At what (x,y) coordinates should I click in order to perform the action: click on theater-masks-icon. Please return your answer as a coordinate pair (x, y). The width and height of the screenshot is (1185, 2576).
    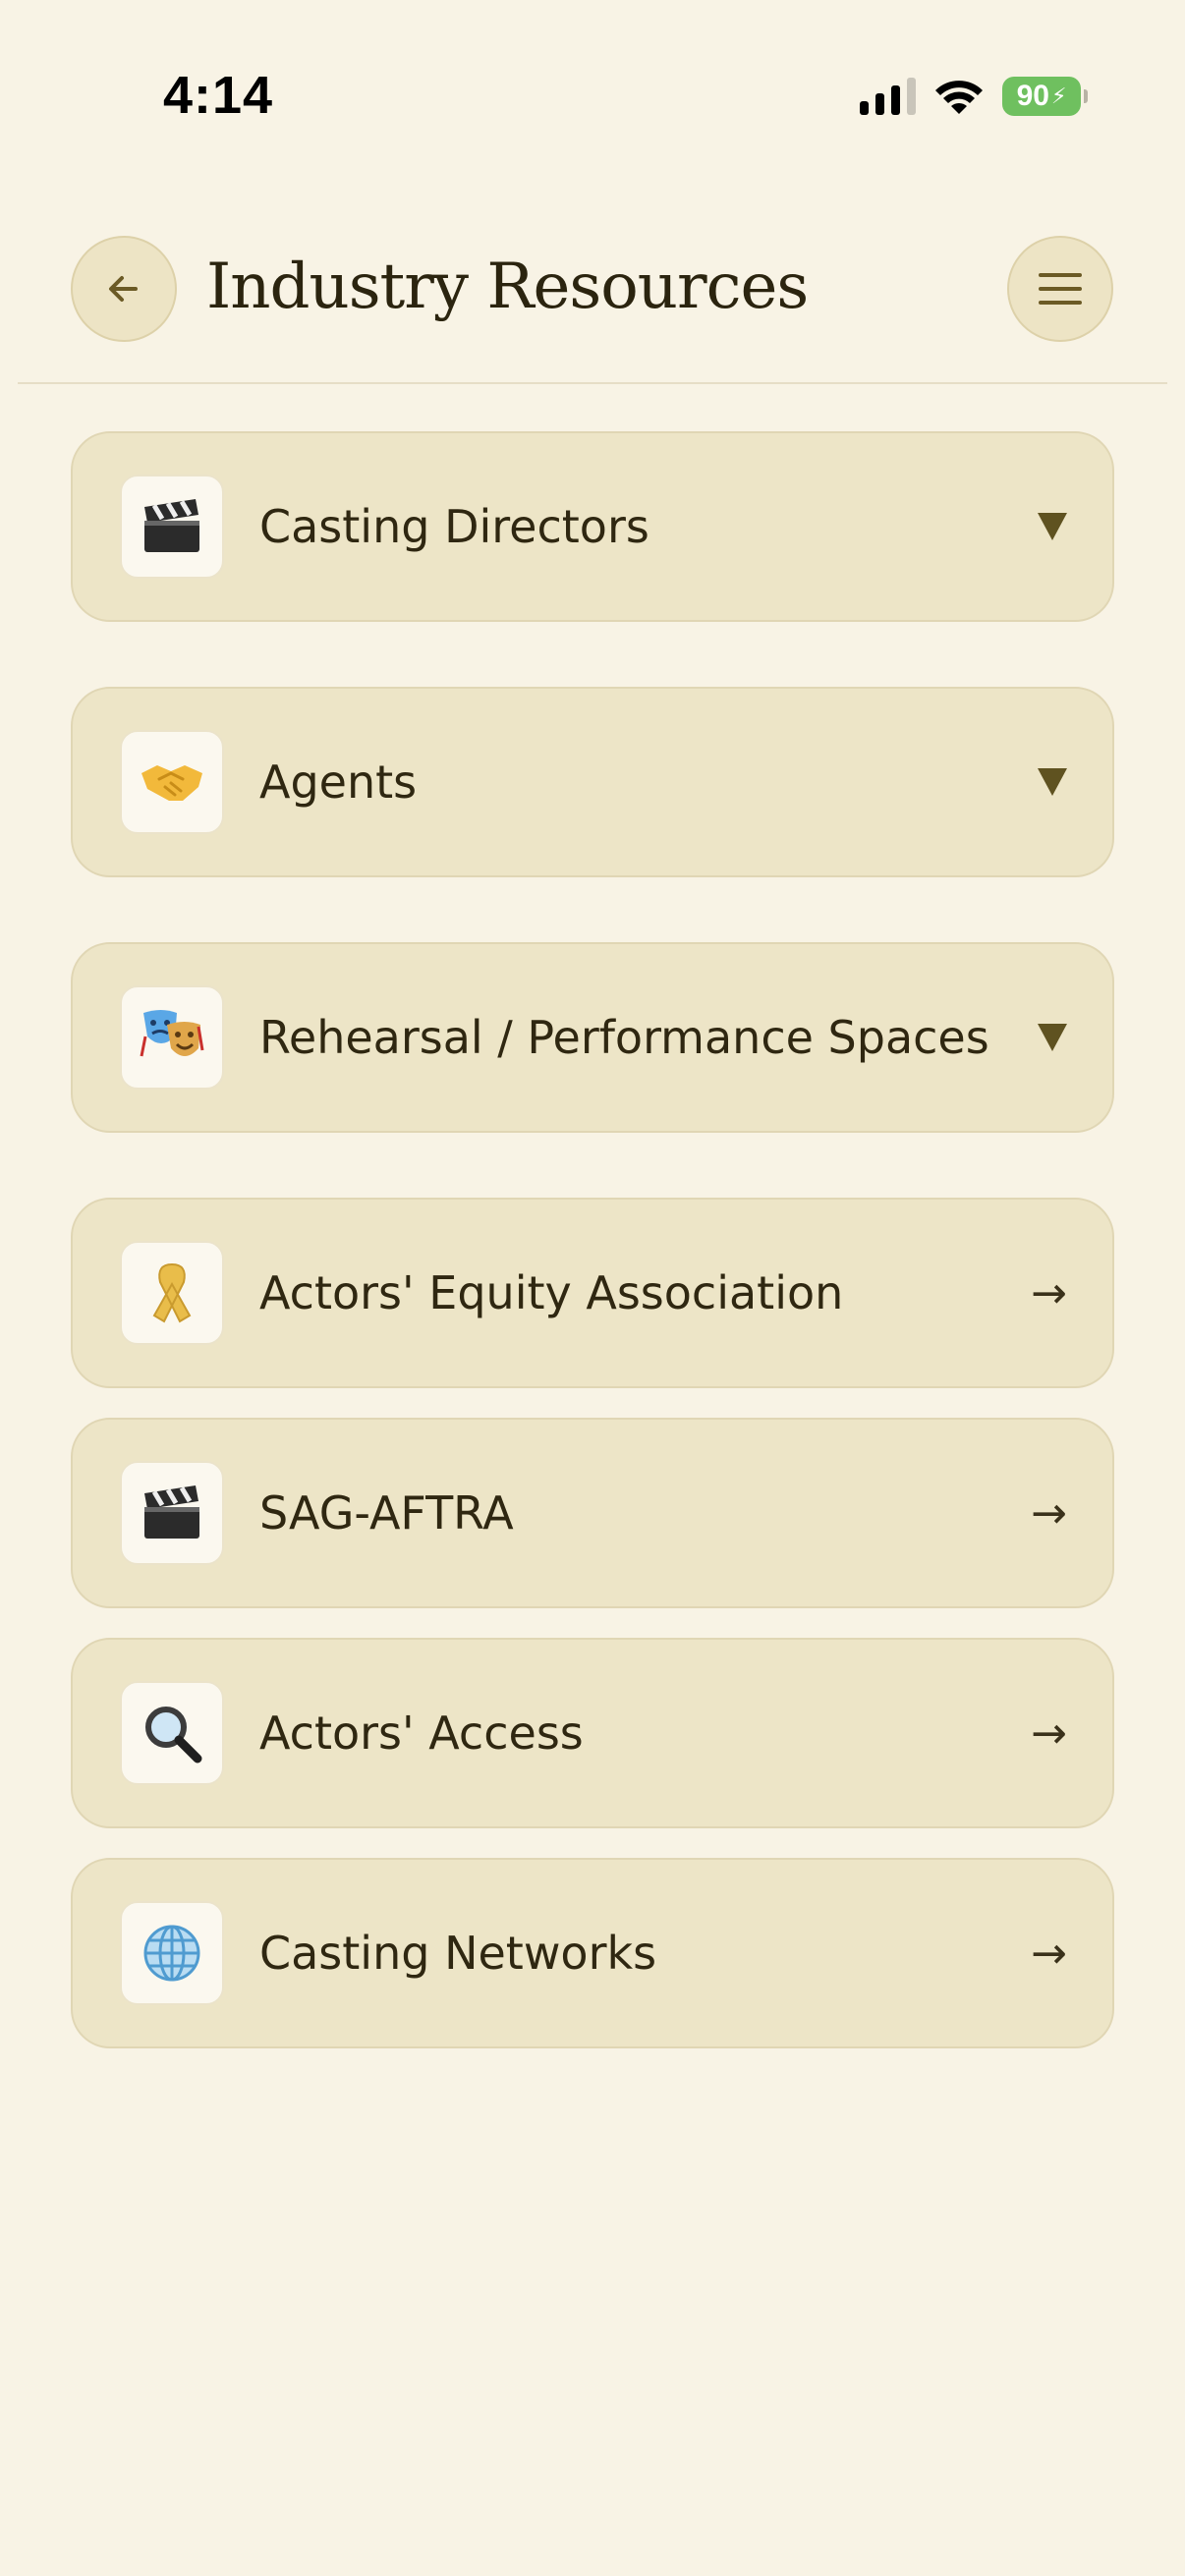
    Looking at the image, I should click on (172, 1037).